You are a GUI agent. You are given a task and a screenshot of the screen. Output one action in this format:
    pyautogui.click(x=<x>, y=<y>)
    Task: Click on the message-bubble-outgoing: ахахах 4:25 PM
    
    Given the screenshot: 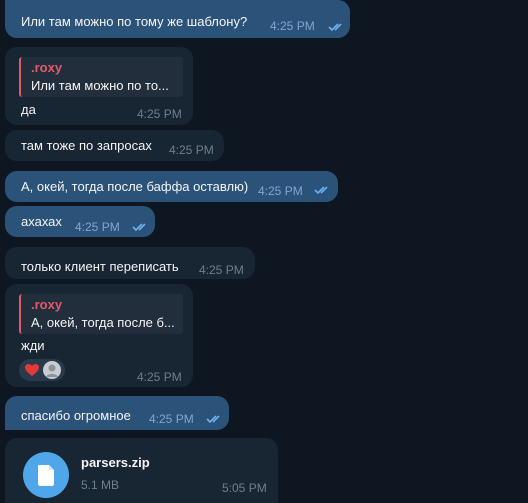 What is the action you would take?
    pyautogui.click(x=80, y=221)
    